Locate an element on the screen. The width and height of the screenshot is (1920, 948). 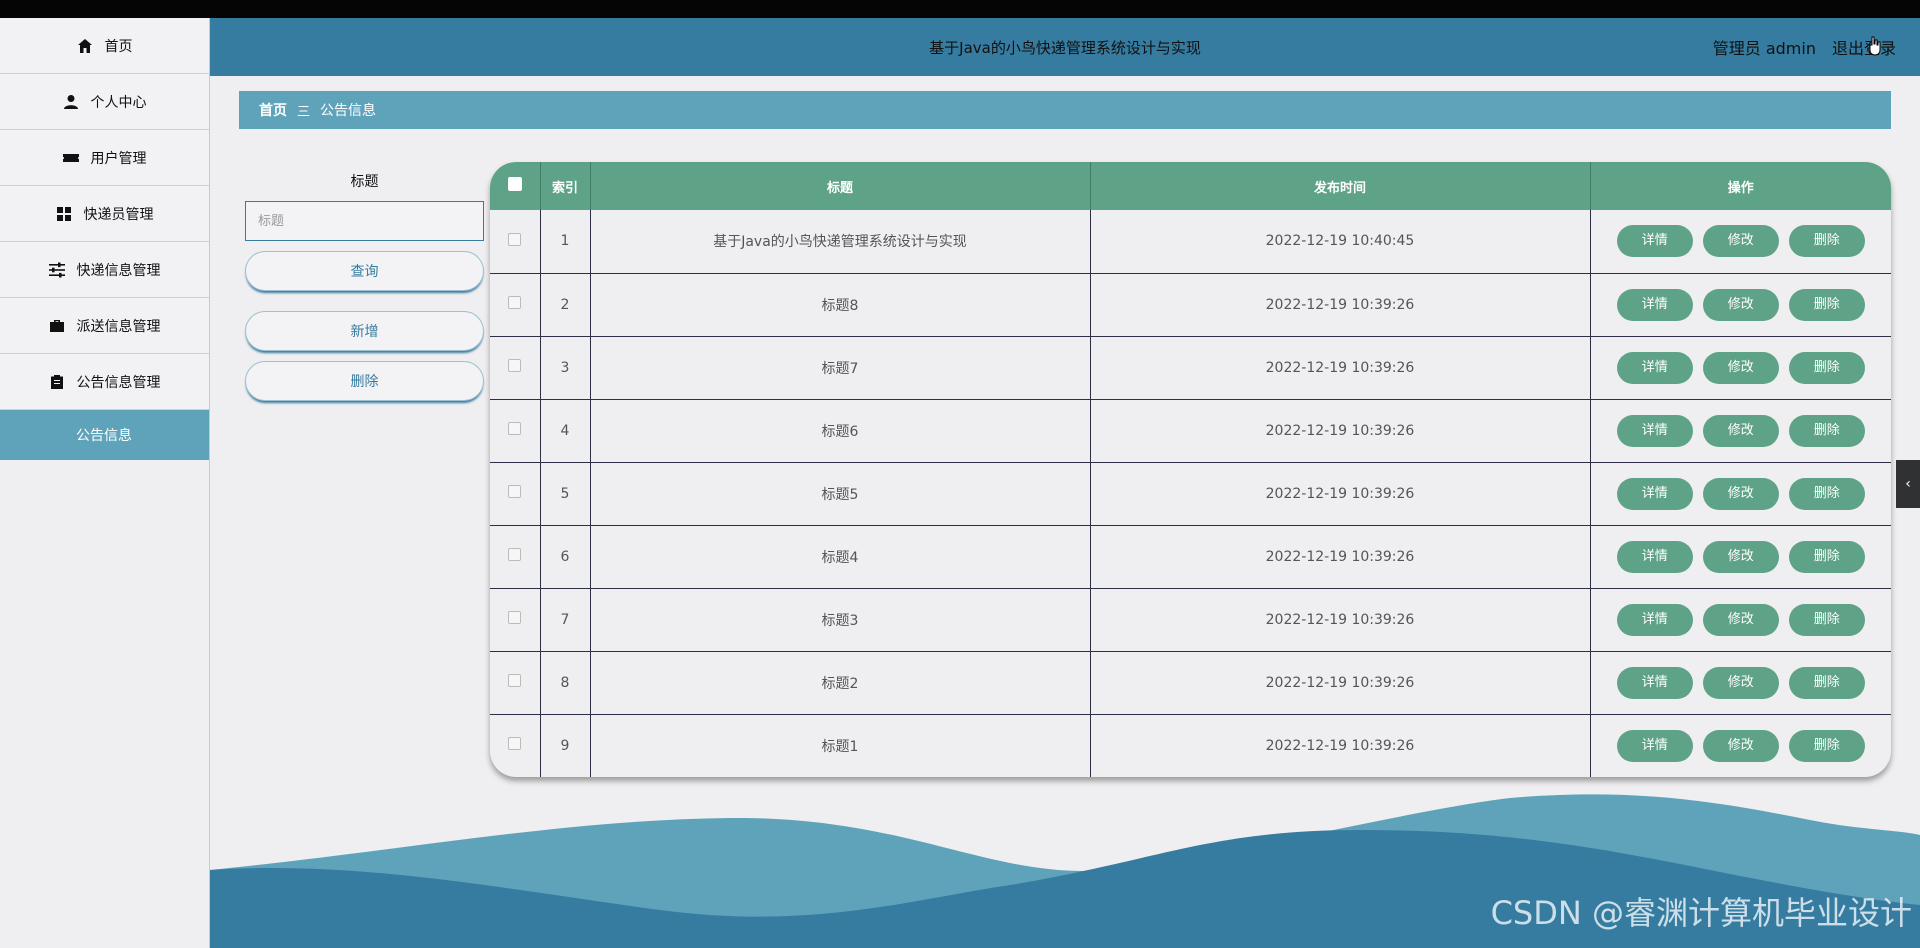
user-icon is located at coordinates (71, 102).